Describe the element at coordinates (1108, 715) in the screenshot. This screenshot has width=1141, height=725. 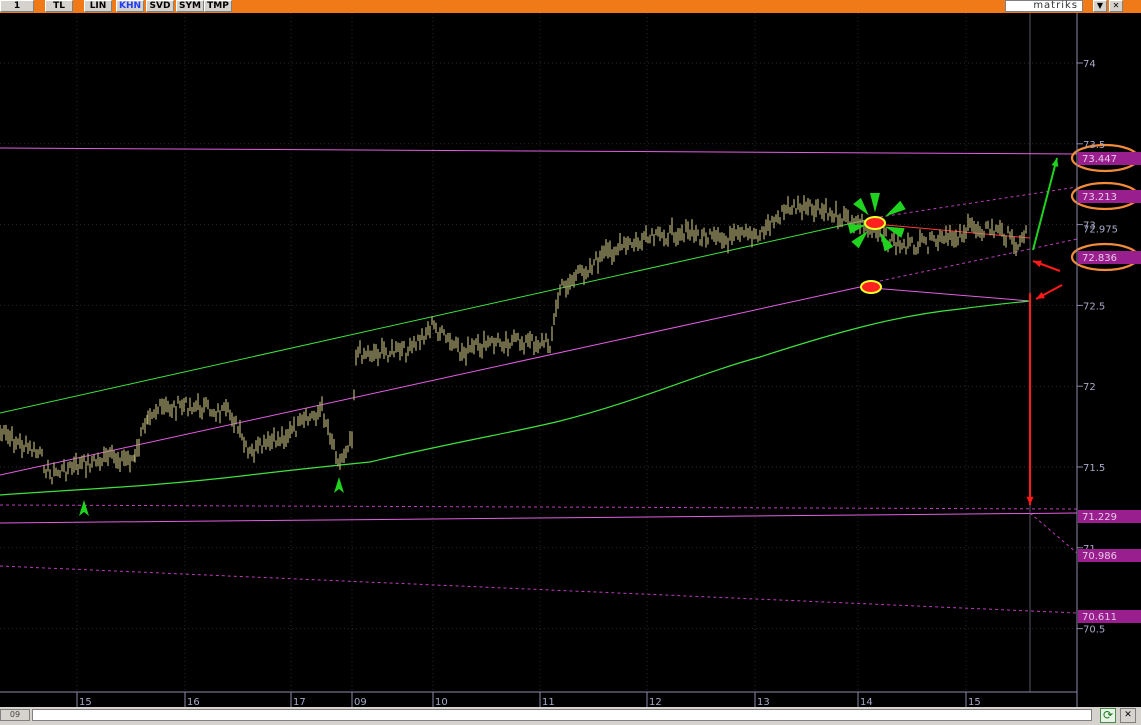
I see `refresh-icon: ⟳` at that location.